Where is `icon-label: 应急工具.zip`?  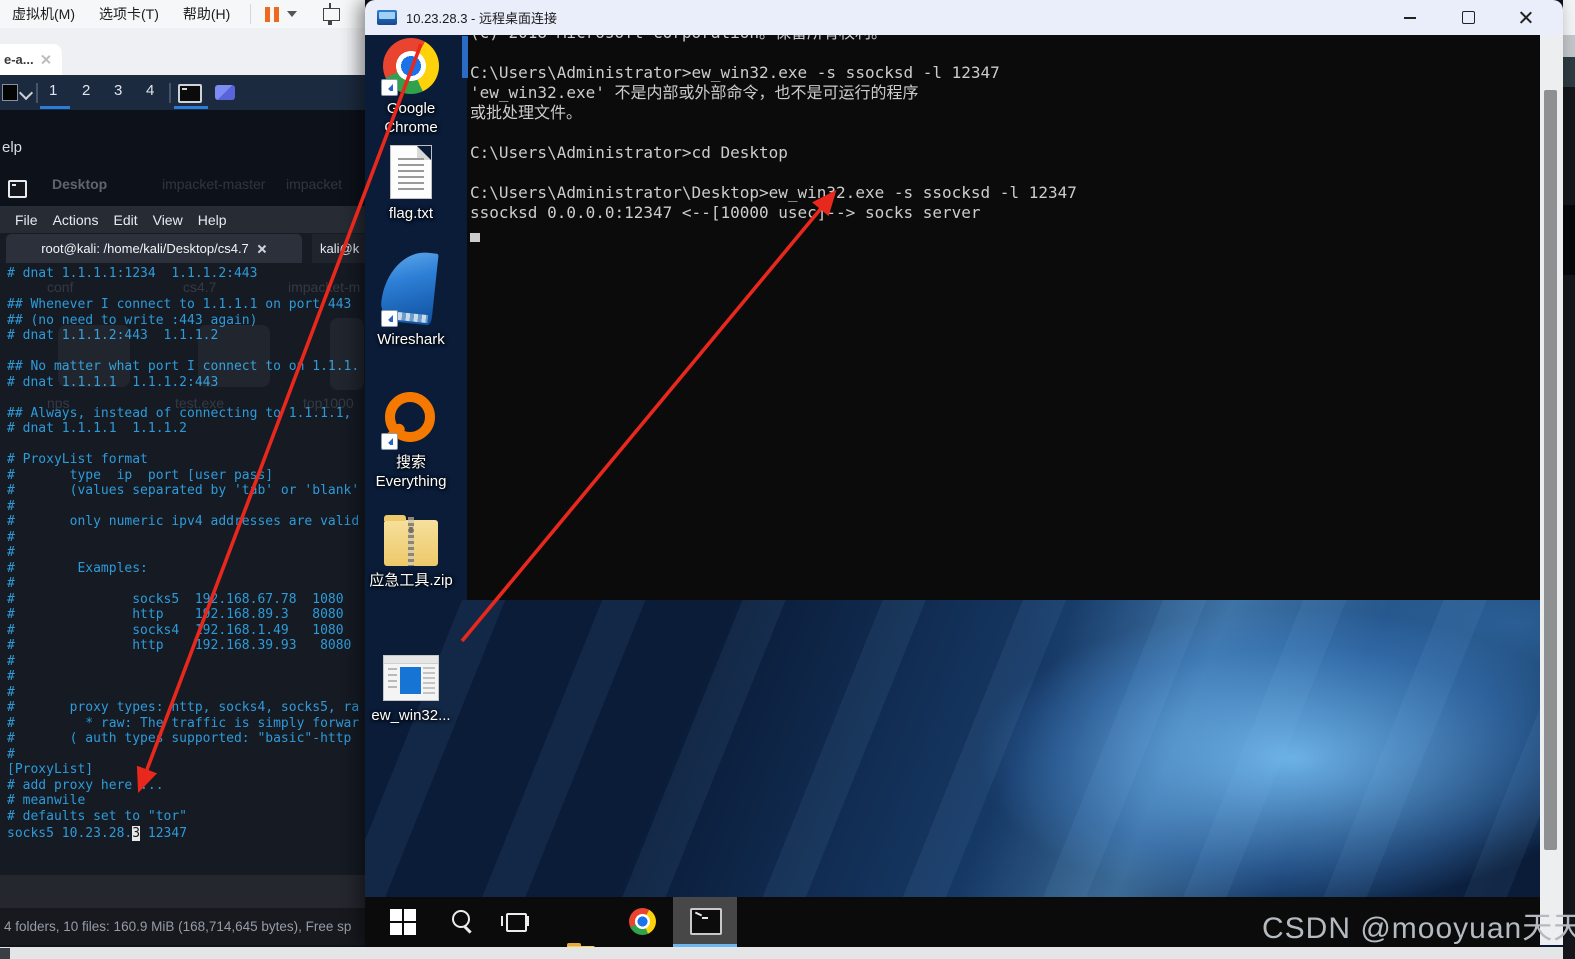
icon-label: 应急工具.zip is located at coordinates (411, 580).